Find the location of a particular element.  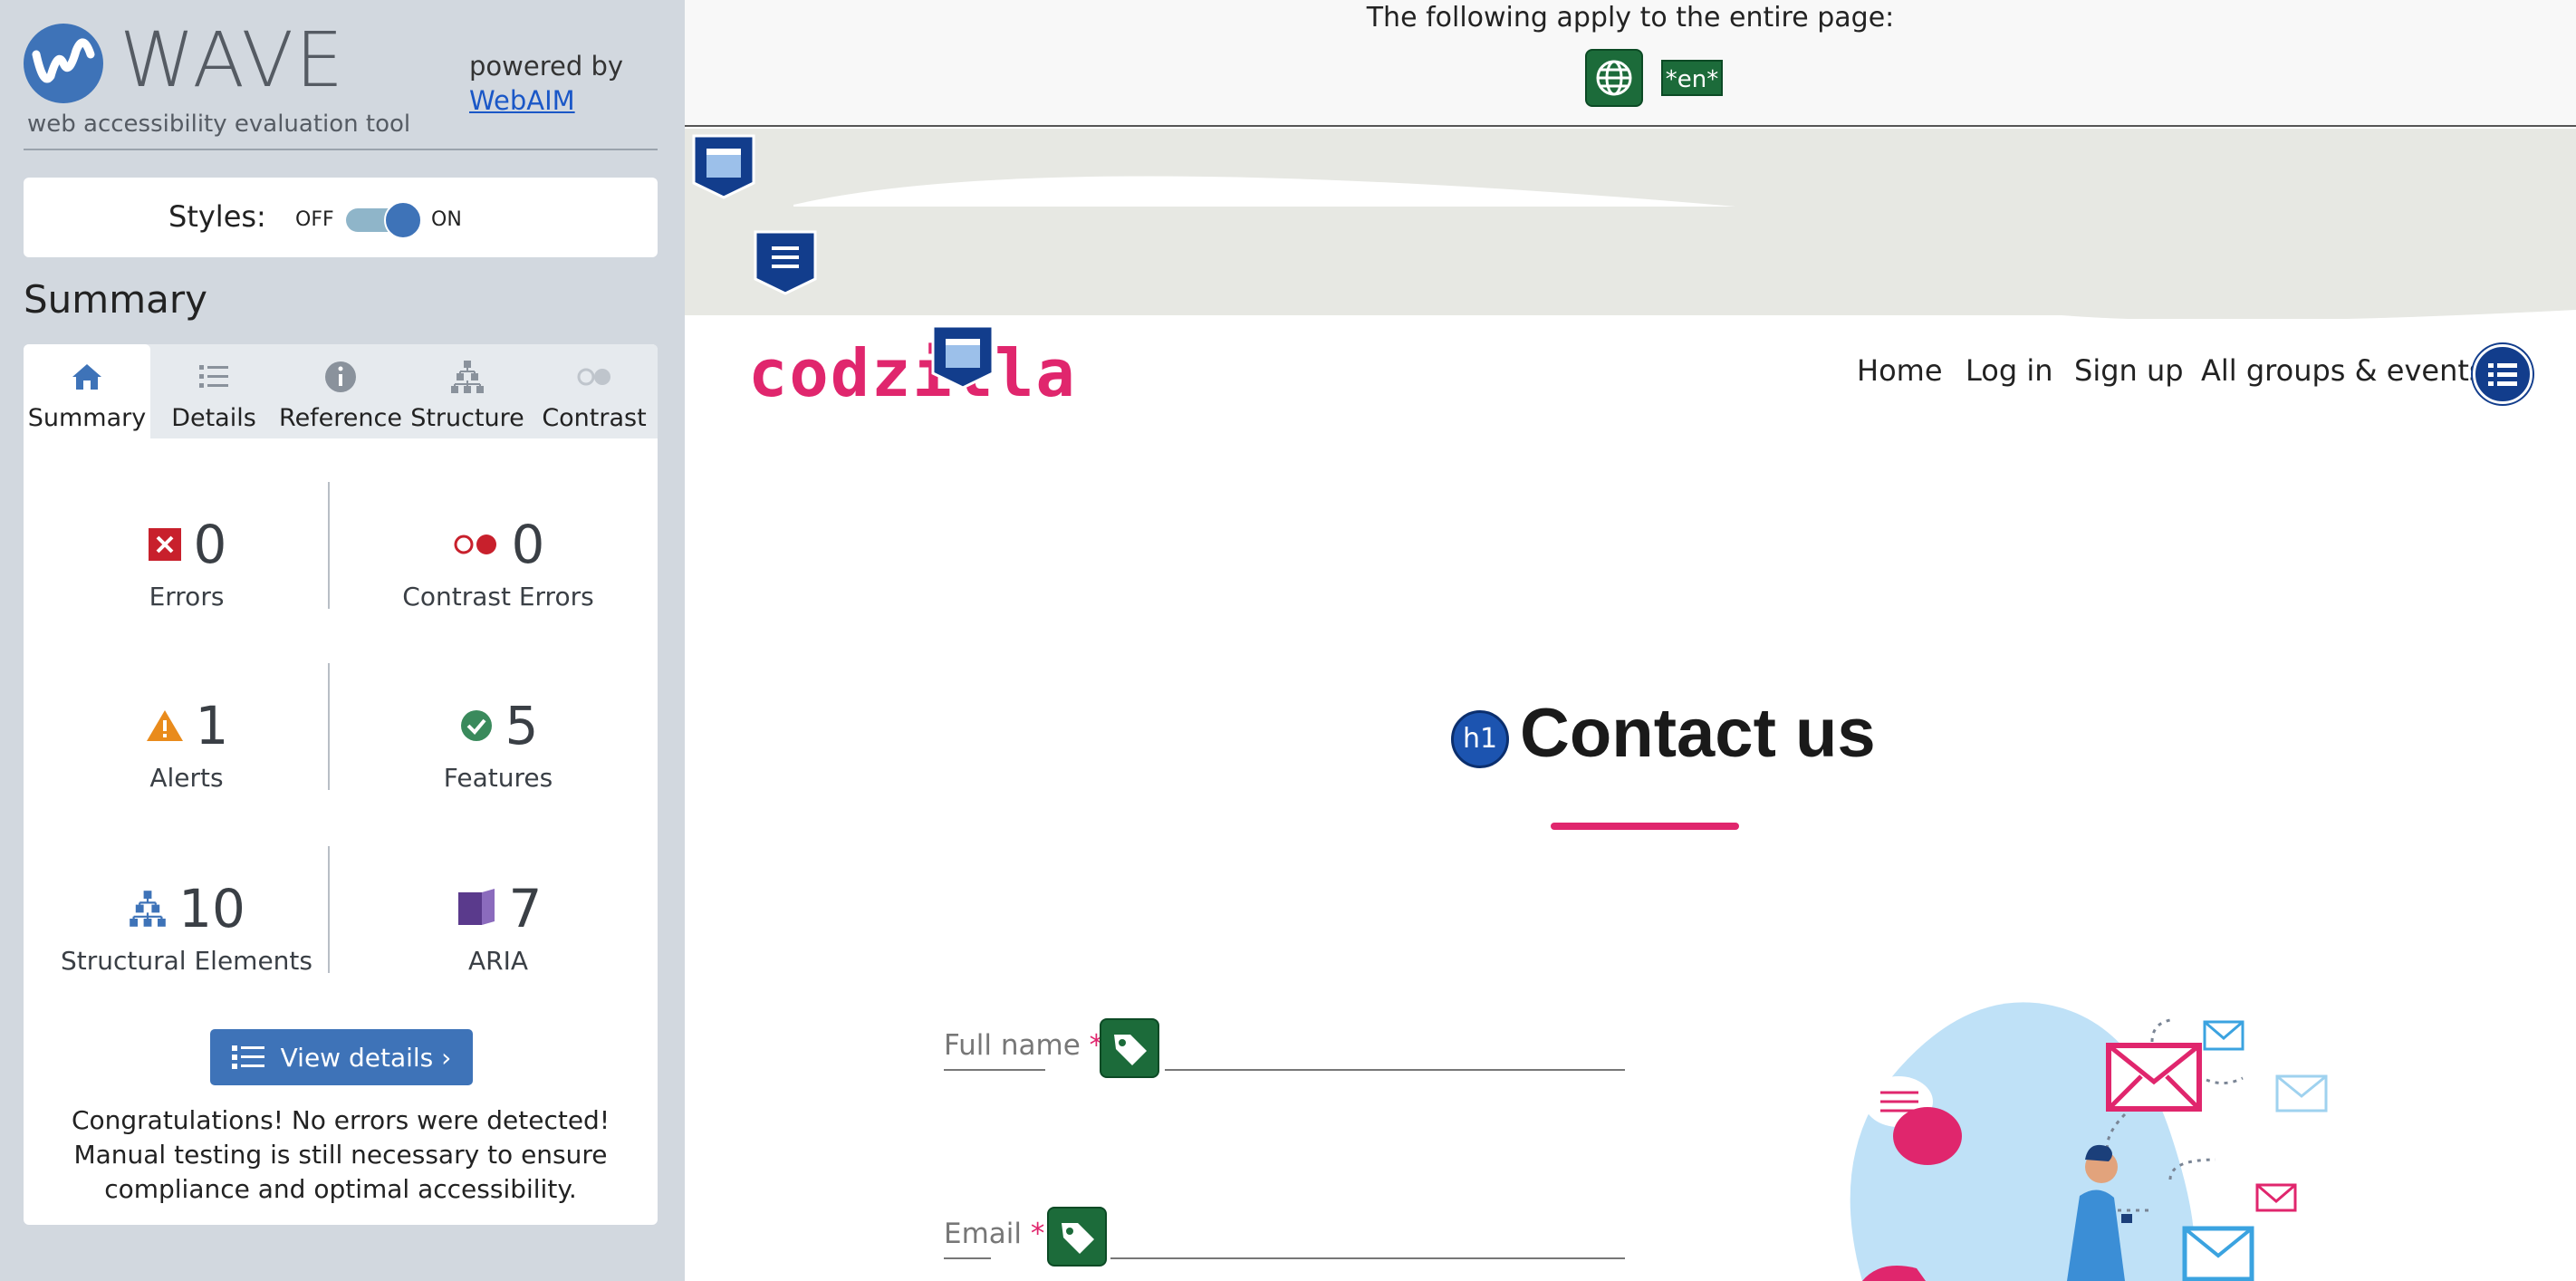

error-icon is located at coordinates (164, 544).